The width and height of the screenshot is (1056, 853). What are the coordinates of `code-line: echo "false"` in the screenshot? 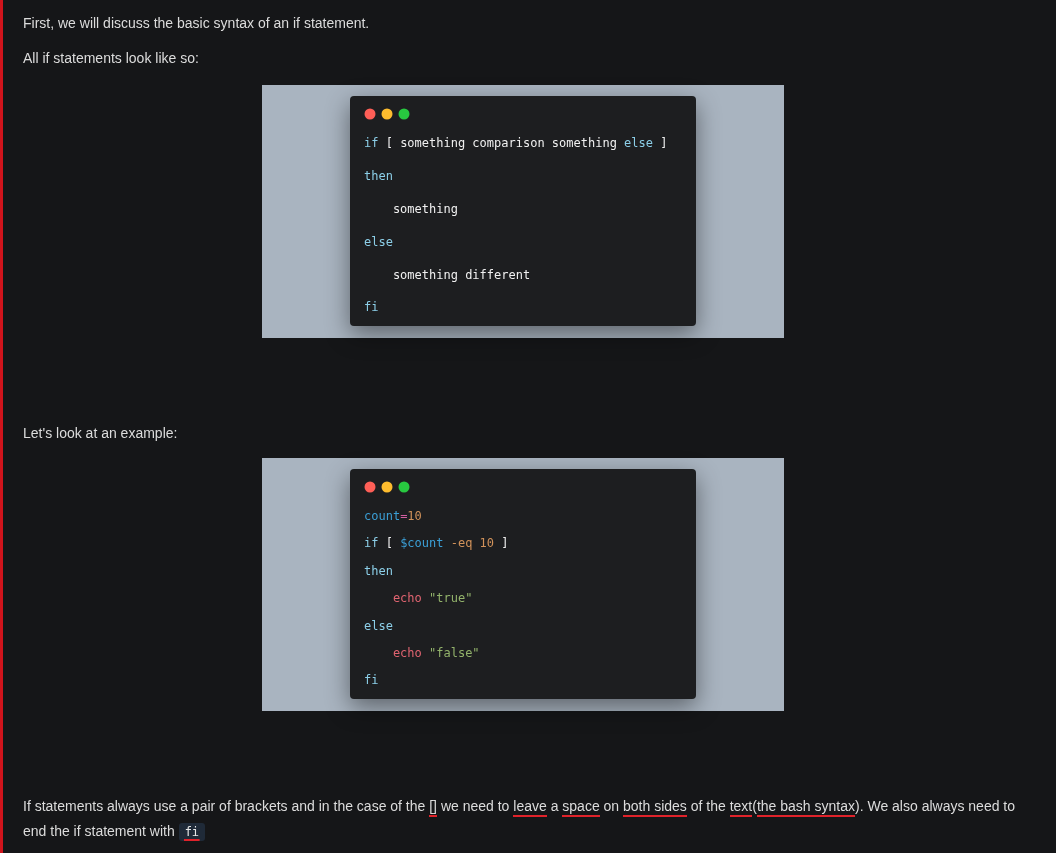 It's located at (435, 653).